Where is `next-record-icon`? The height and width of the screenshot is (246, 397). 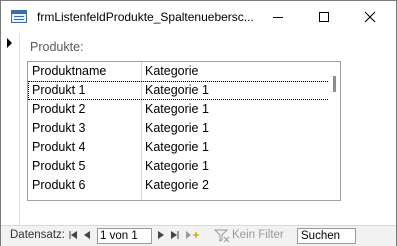
next-record-icon is located at coordinates (161, 235).